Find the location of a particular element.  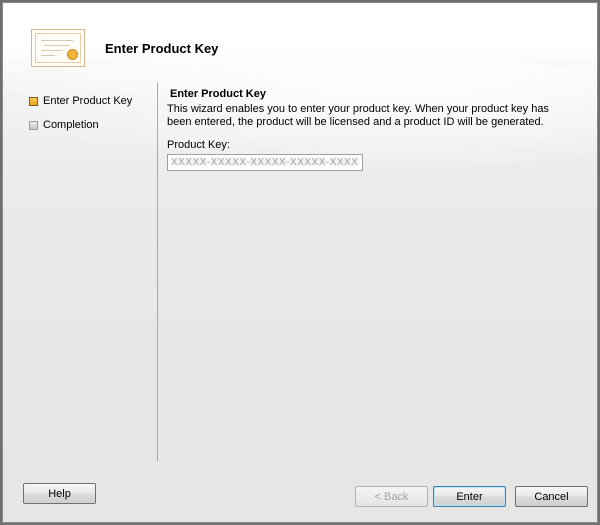

wizard-steps: Enter Product Key Completion is located at coordinates (89, 117).